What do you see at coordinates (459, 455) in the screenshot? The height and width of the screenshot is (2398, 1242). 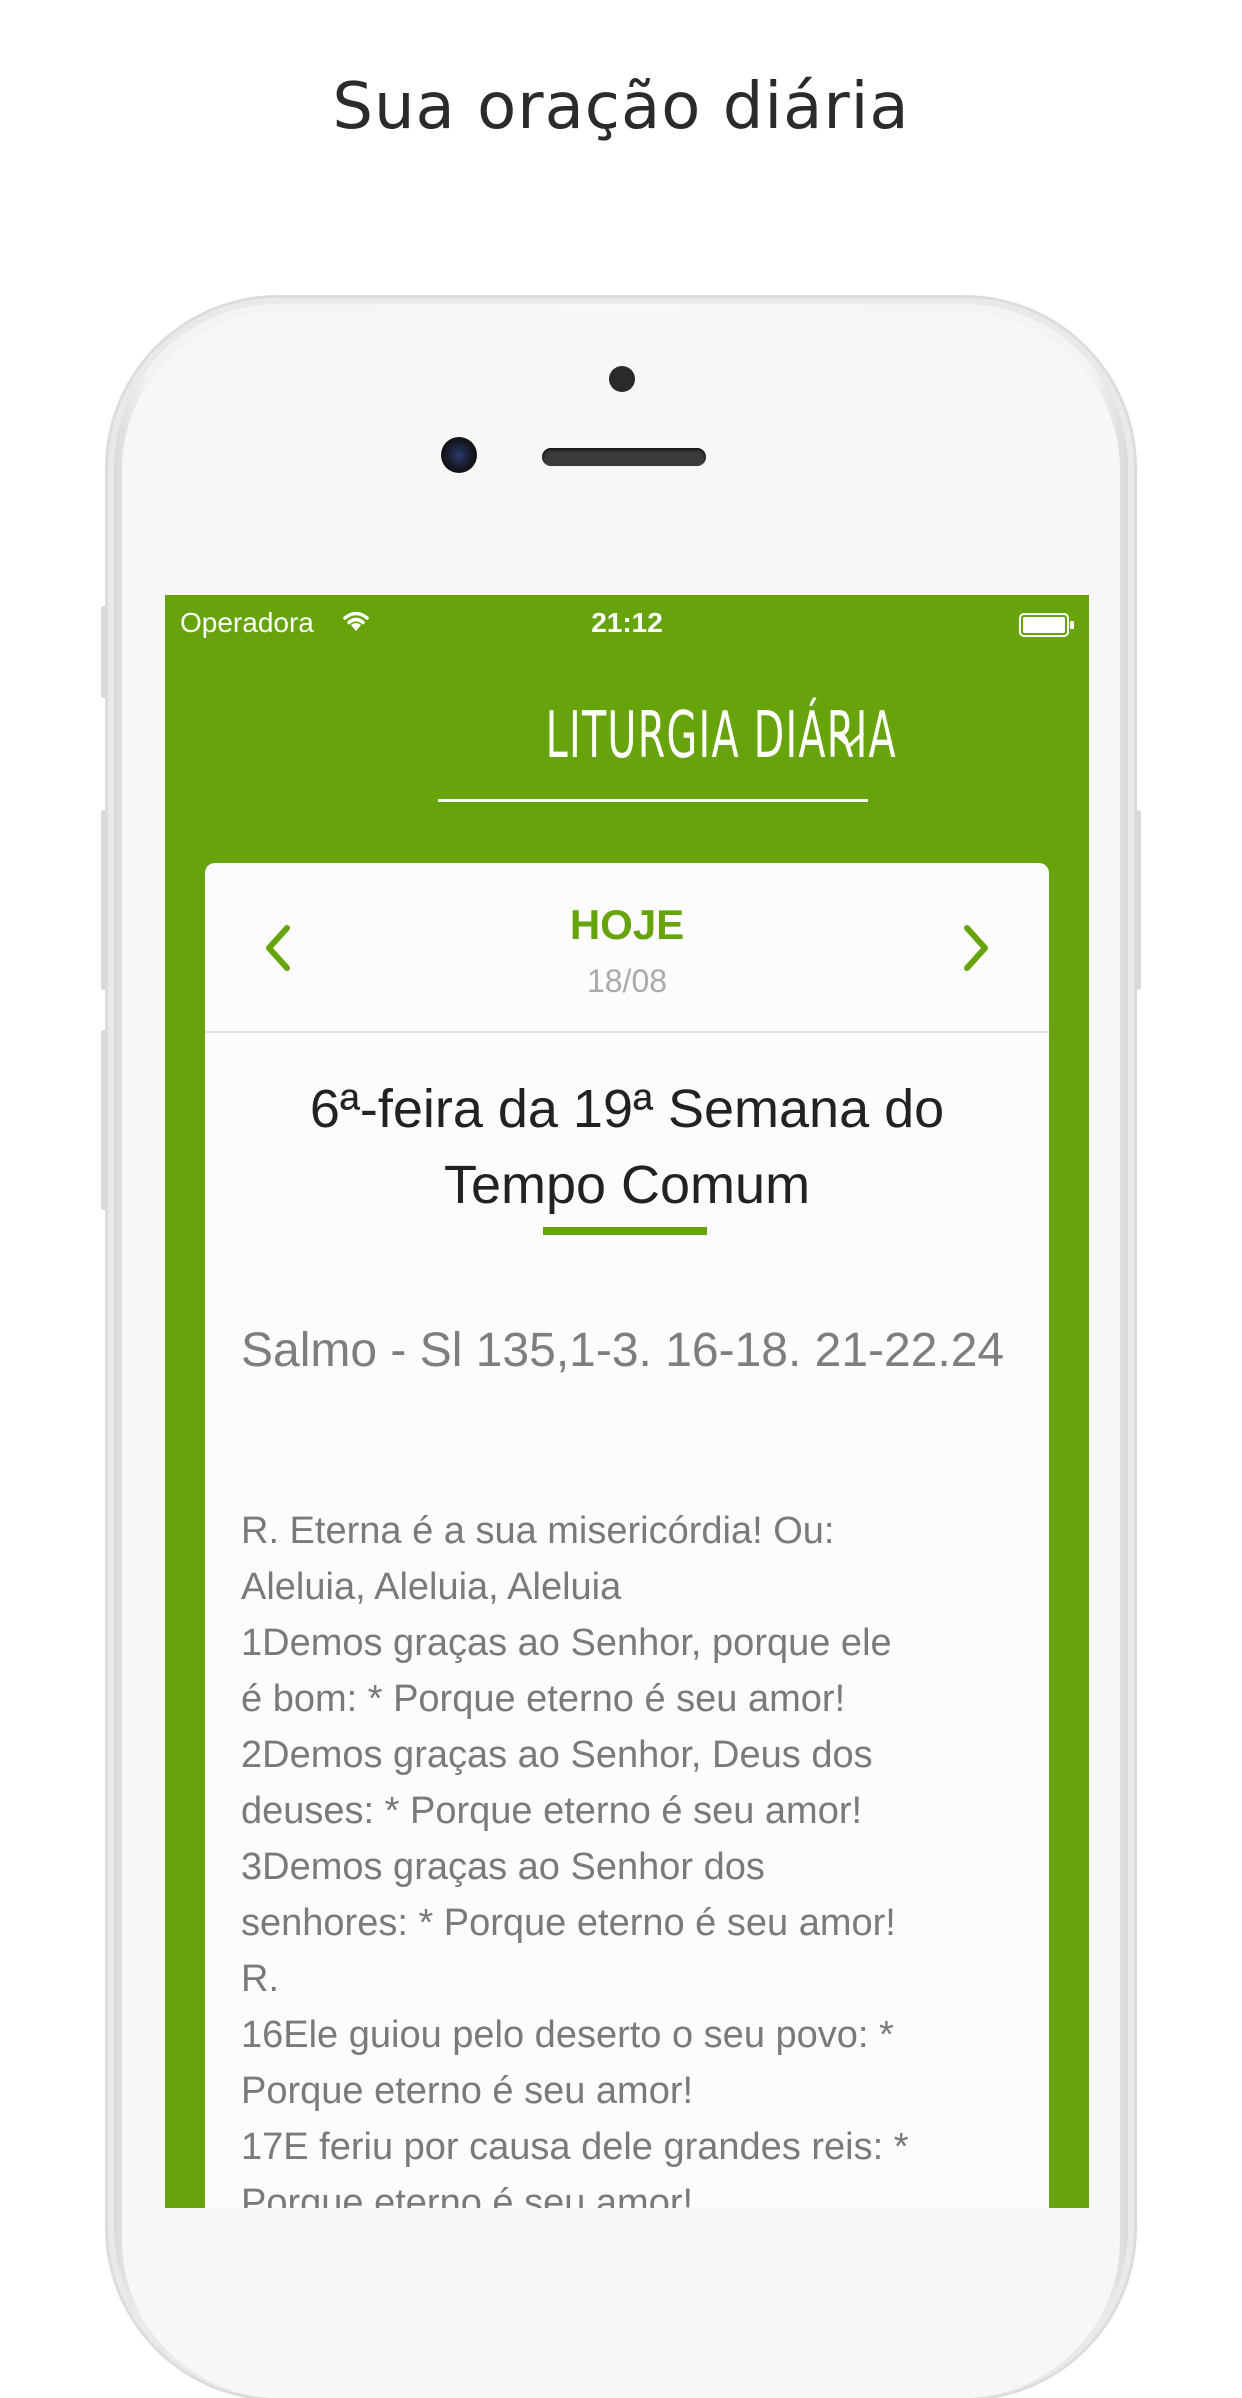 I see `front-camera-icon` at bounding box center [459, 455].